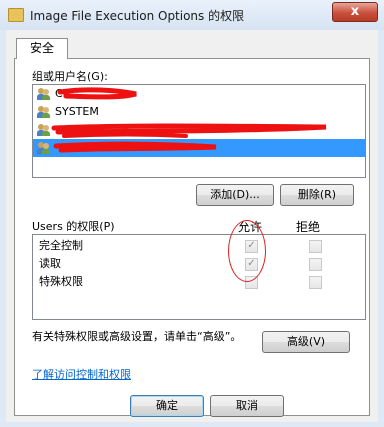 The image size is (384, 427). What do you see at coordinates (81, 374) in the screenshot?
I see `learn-link: 了解访问控制和权限` at bounding box center [81, 374].